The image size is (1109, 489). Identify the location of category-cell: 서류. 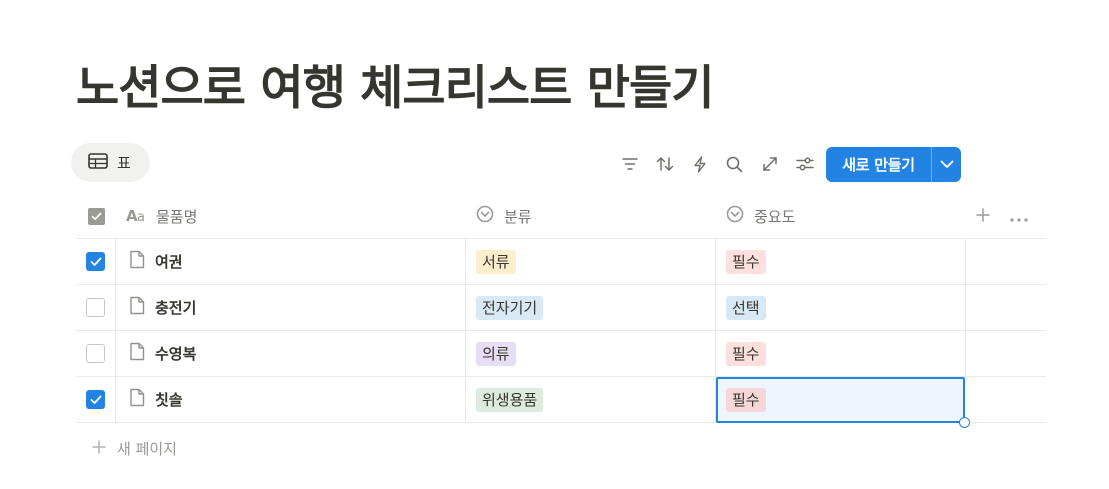
(591, 261).